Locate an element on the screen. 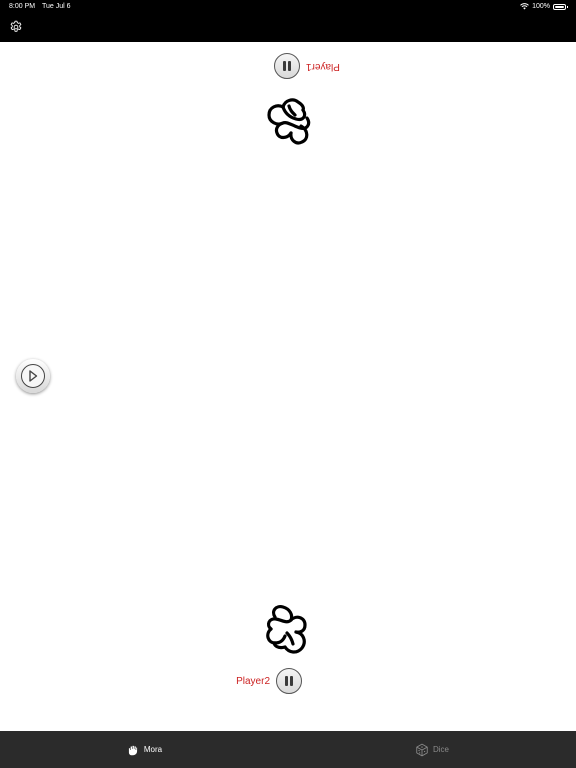 This screenshot has width=576, height=768. tab-dice: Dice is located at coordinates (432, 749).